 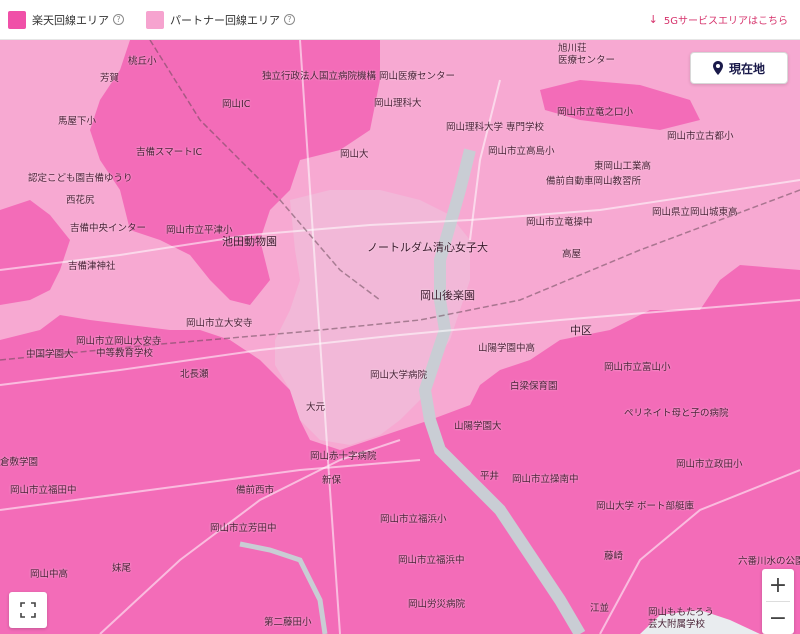 I want to click on place-label: 東岡山工業高, so click(x=623, y=166).